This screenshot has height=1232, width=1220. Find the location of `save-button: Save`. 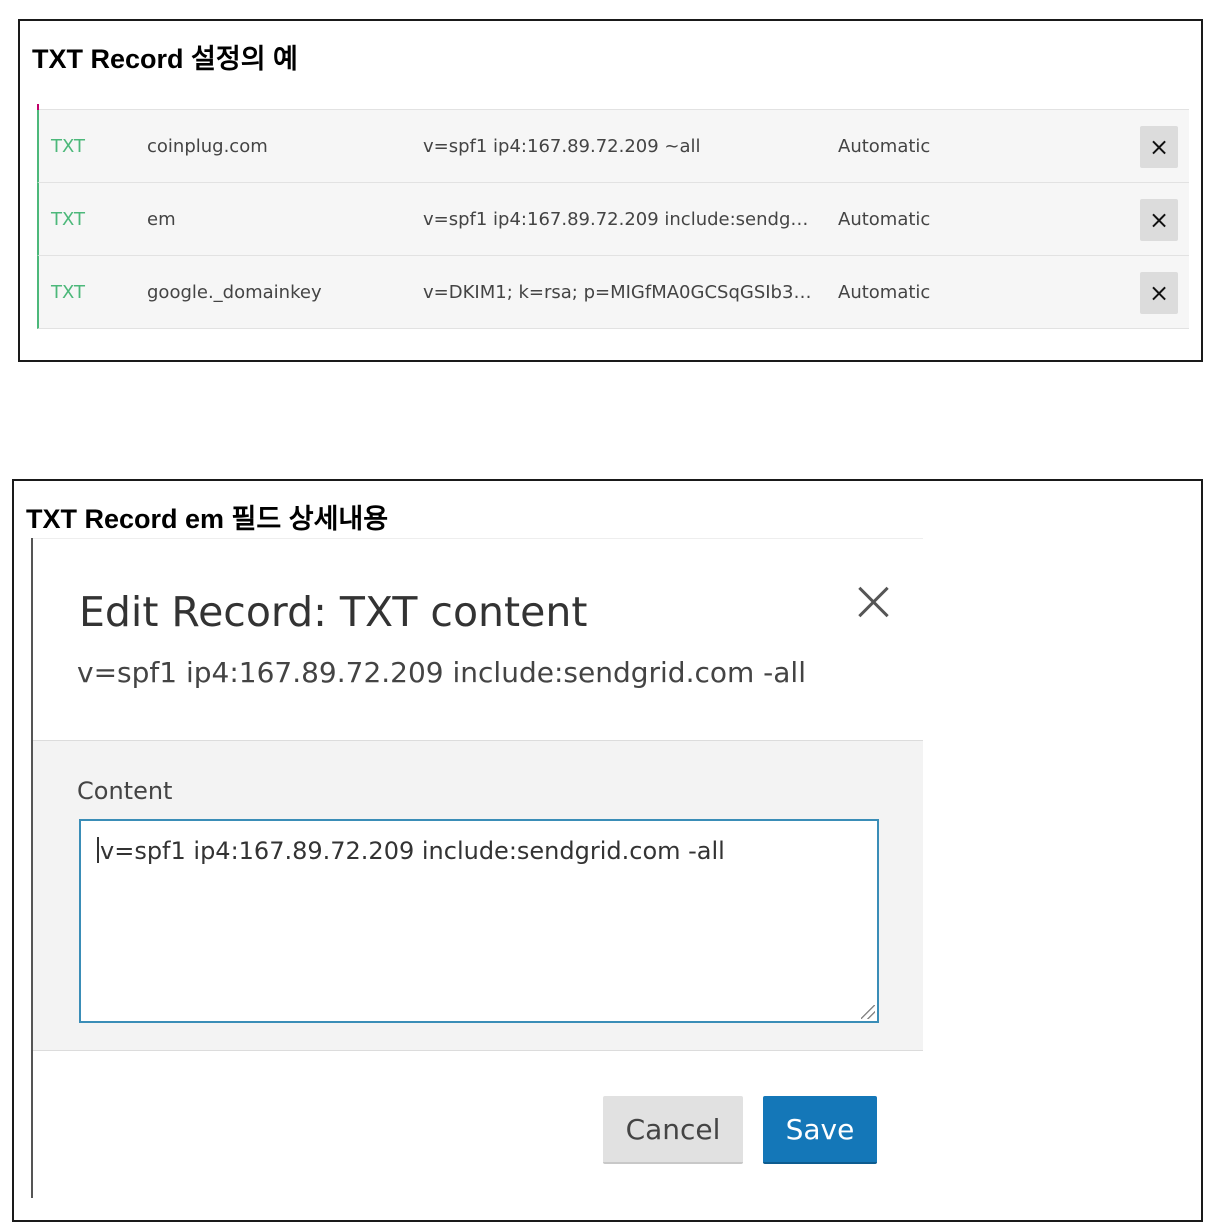

save-button: Save is located at coordinates (820, 1130).